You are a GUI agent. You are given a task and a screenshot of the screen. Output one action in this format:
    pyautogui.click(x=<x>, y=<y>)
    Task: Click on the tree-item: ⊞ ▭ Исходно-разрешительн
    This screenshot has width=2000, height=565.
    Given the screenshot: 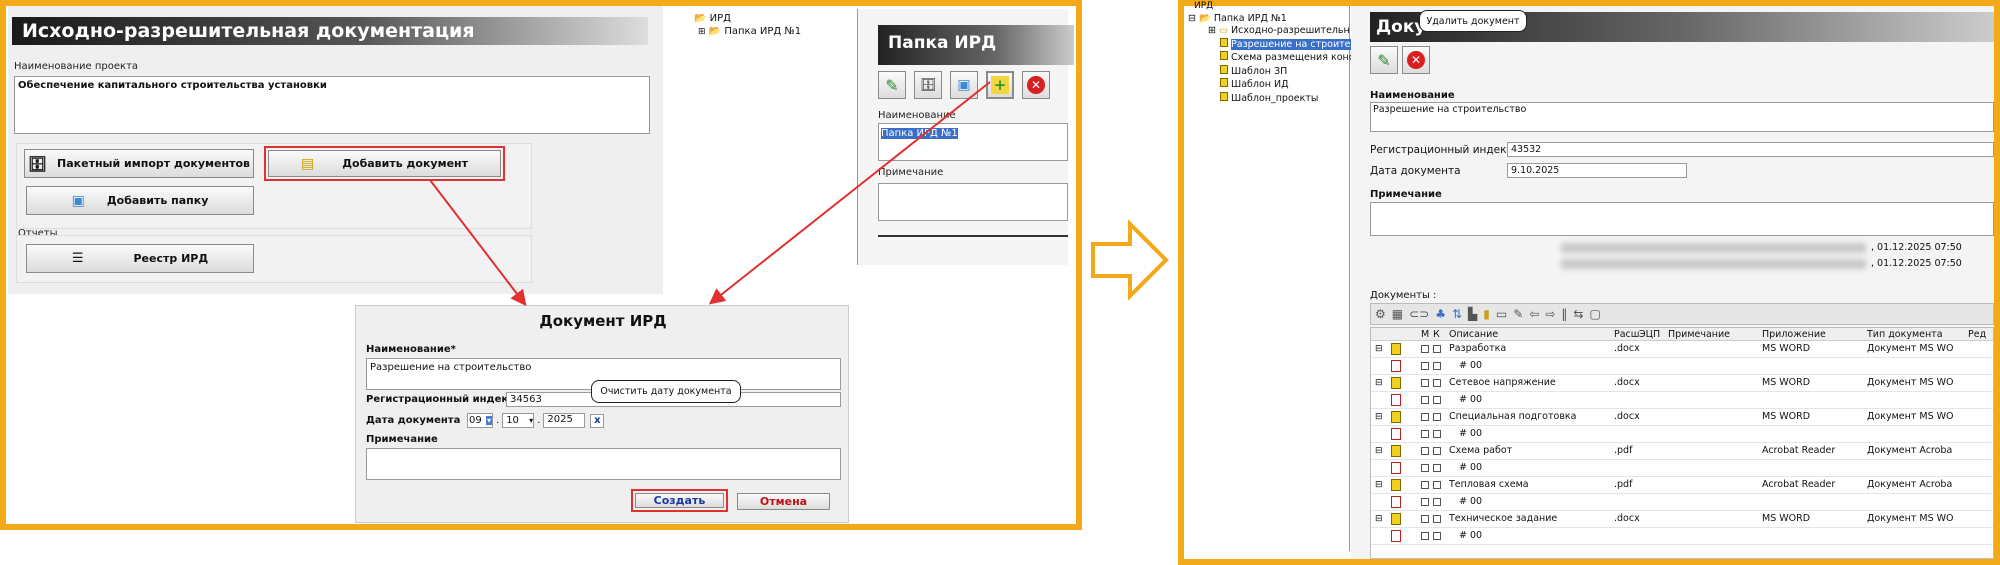 What is the action you would take?
    pyautogui.click(x=1279, y=31)
    